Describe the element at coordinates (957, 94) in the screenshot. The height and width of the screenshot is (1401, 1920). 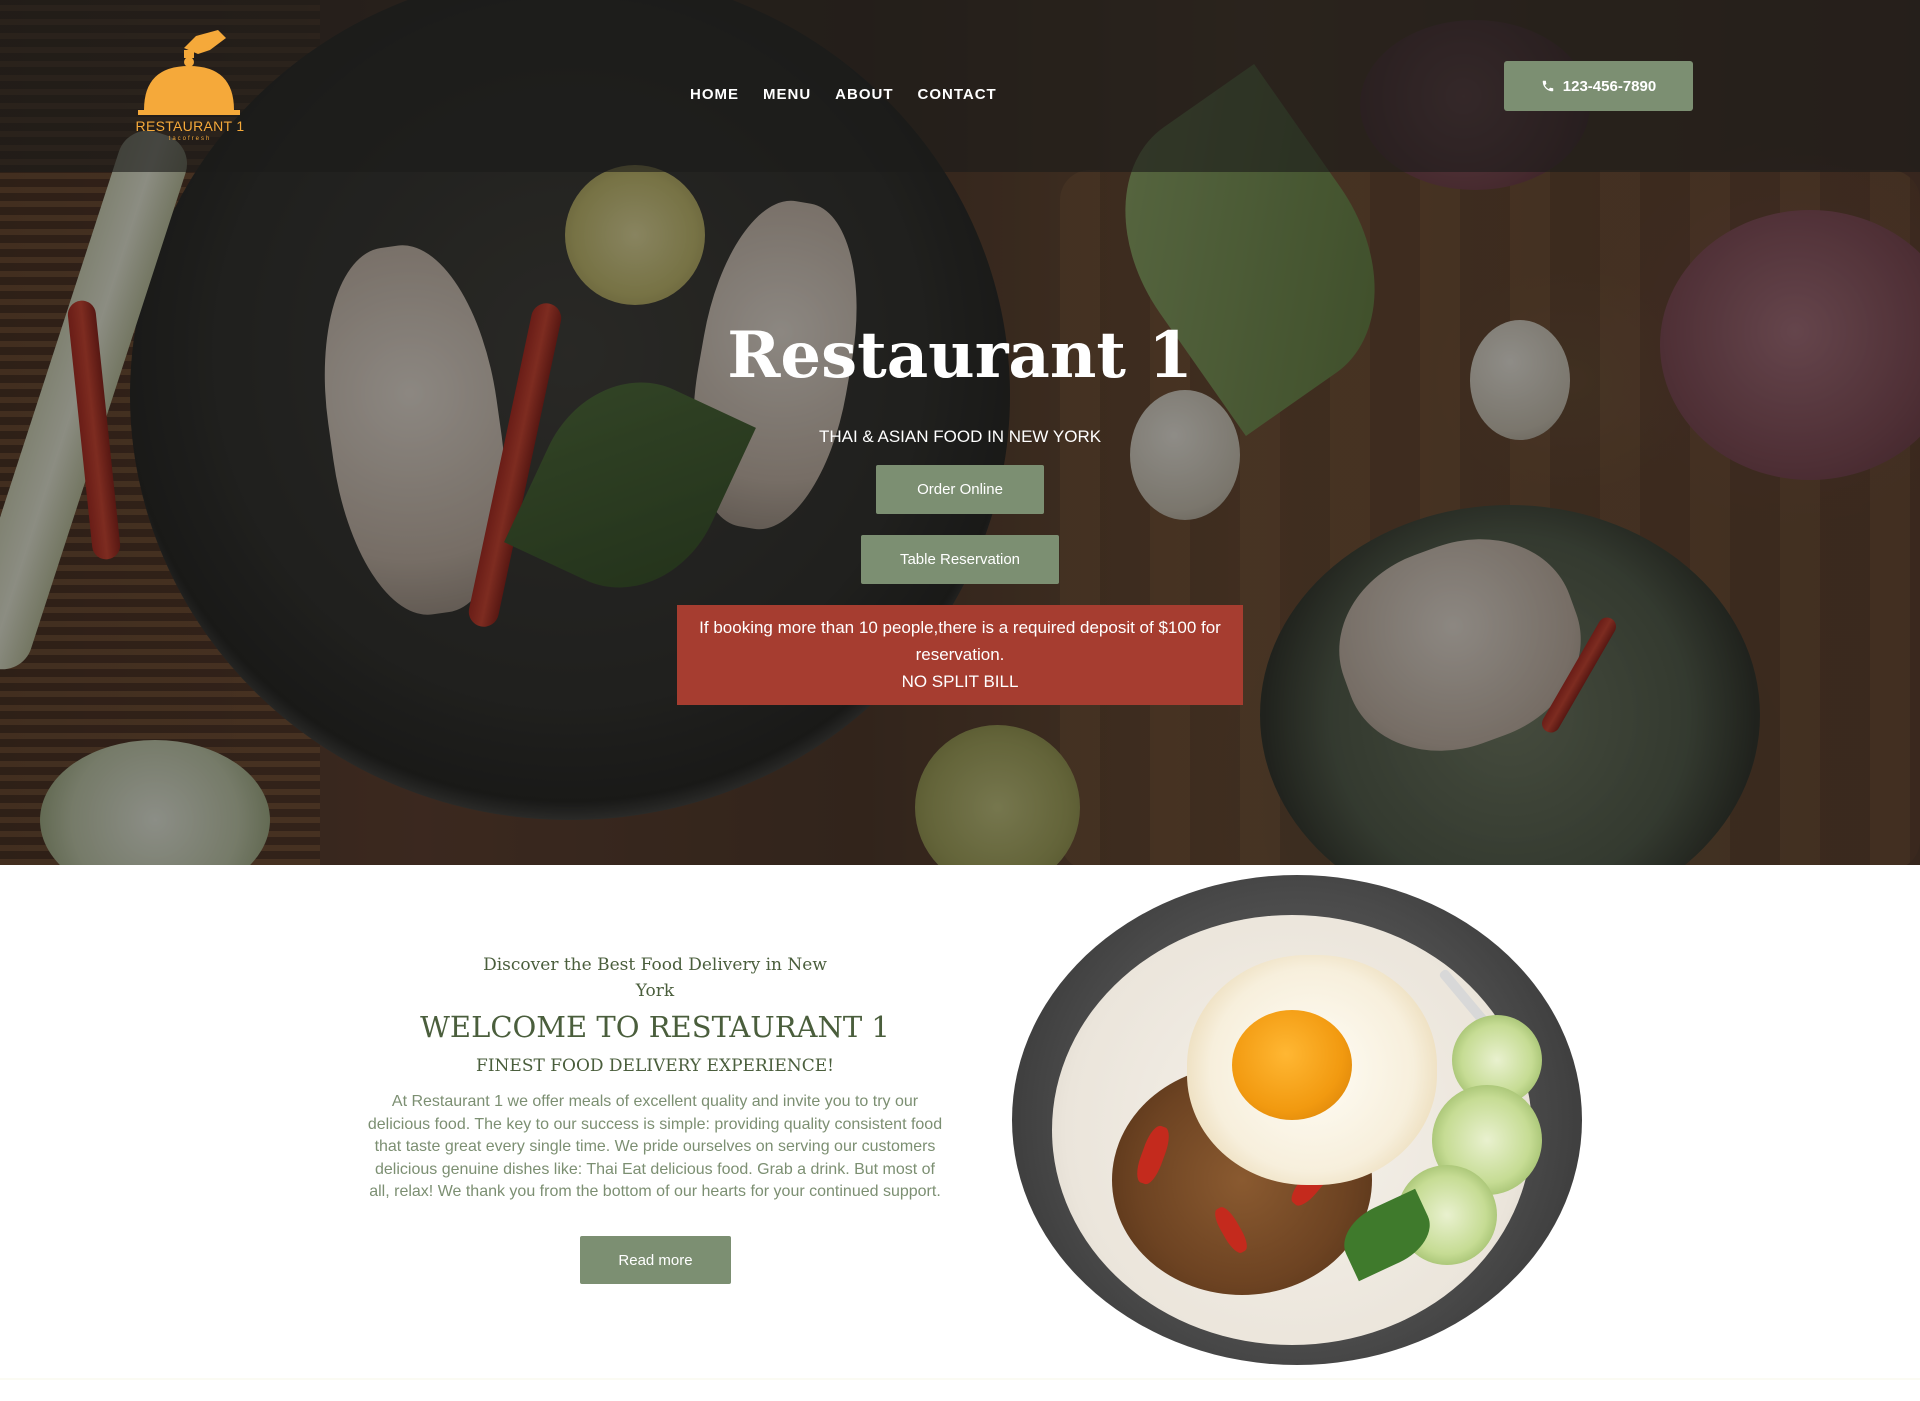
I see `nav-contact: CONTACT` at that location.